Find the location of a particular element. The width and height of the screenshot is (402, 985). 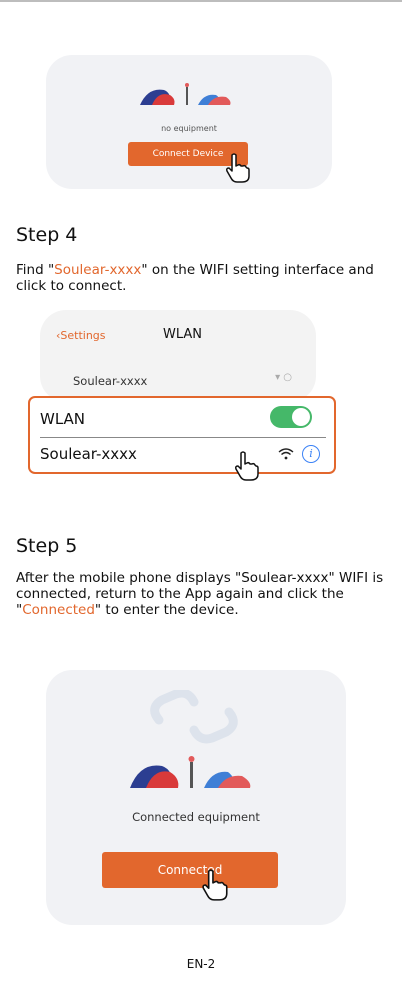

phone-wlan-screen: ‹Settings WLAN Soulear-xxxx ▾ ○ is located at coordinates (178, 356).